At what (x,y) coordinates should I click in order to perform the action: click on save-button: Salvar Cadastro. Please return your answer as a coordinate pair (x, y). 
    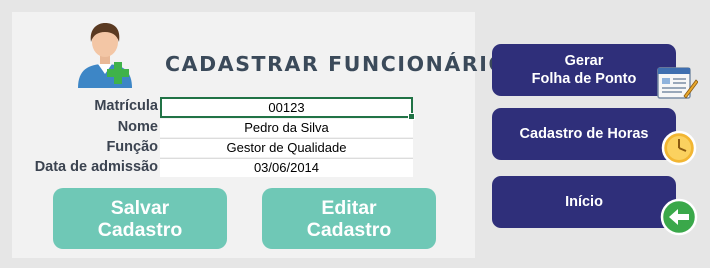
    Looking at the image, I should click on (140, 218).